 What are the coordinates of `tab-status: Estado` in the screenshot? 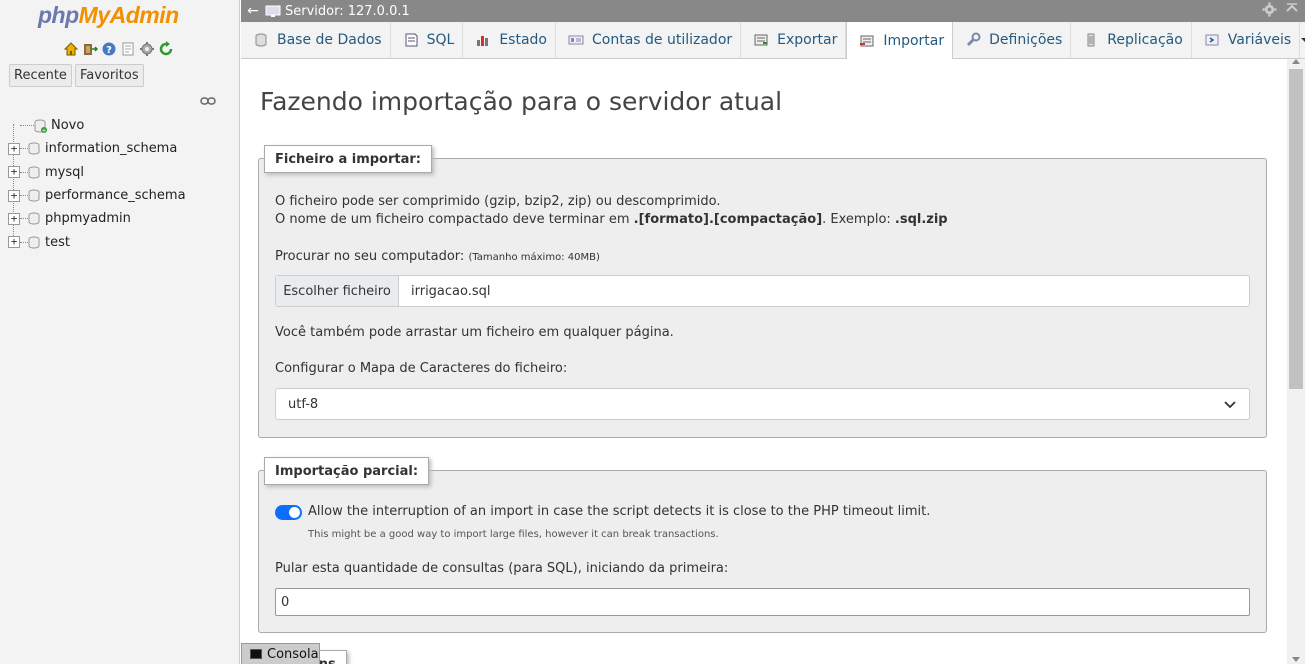 It's located at (509, 40).